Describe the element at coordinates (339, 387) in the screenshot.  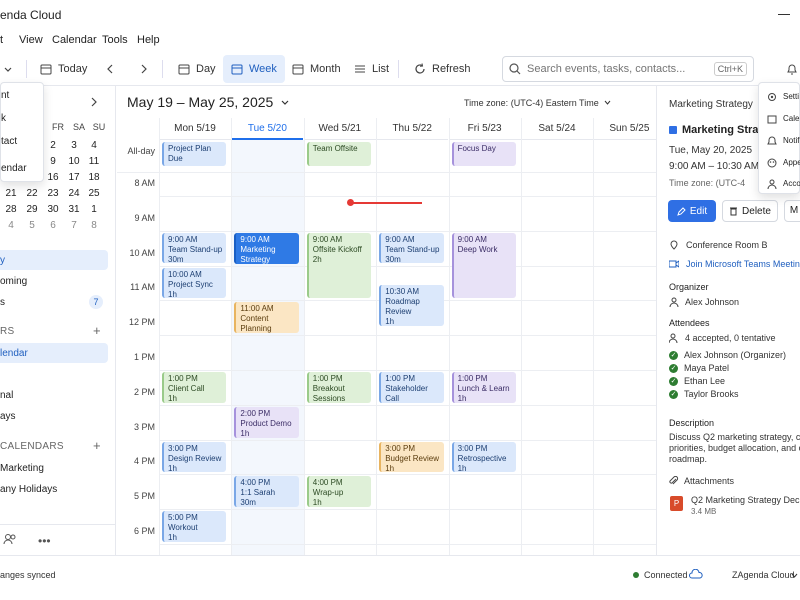
I see `calendar-event: 1:00 PMBreakout Sessions2h` at that location.